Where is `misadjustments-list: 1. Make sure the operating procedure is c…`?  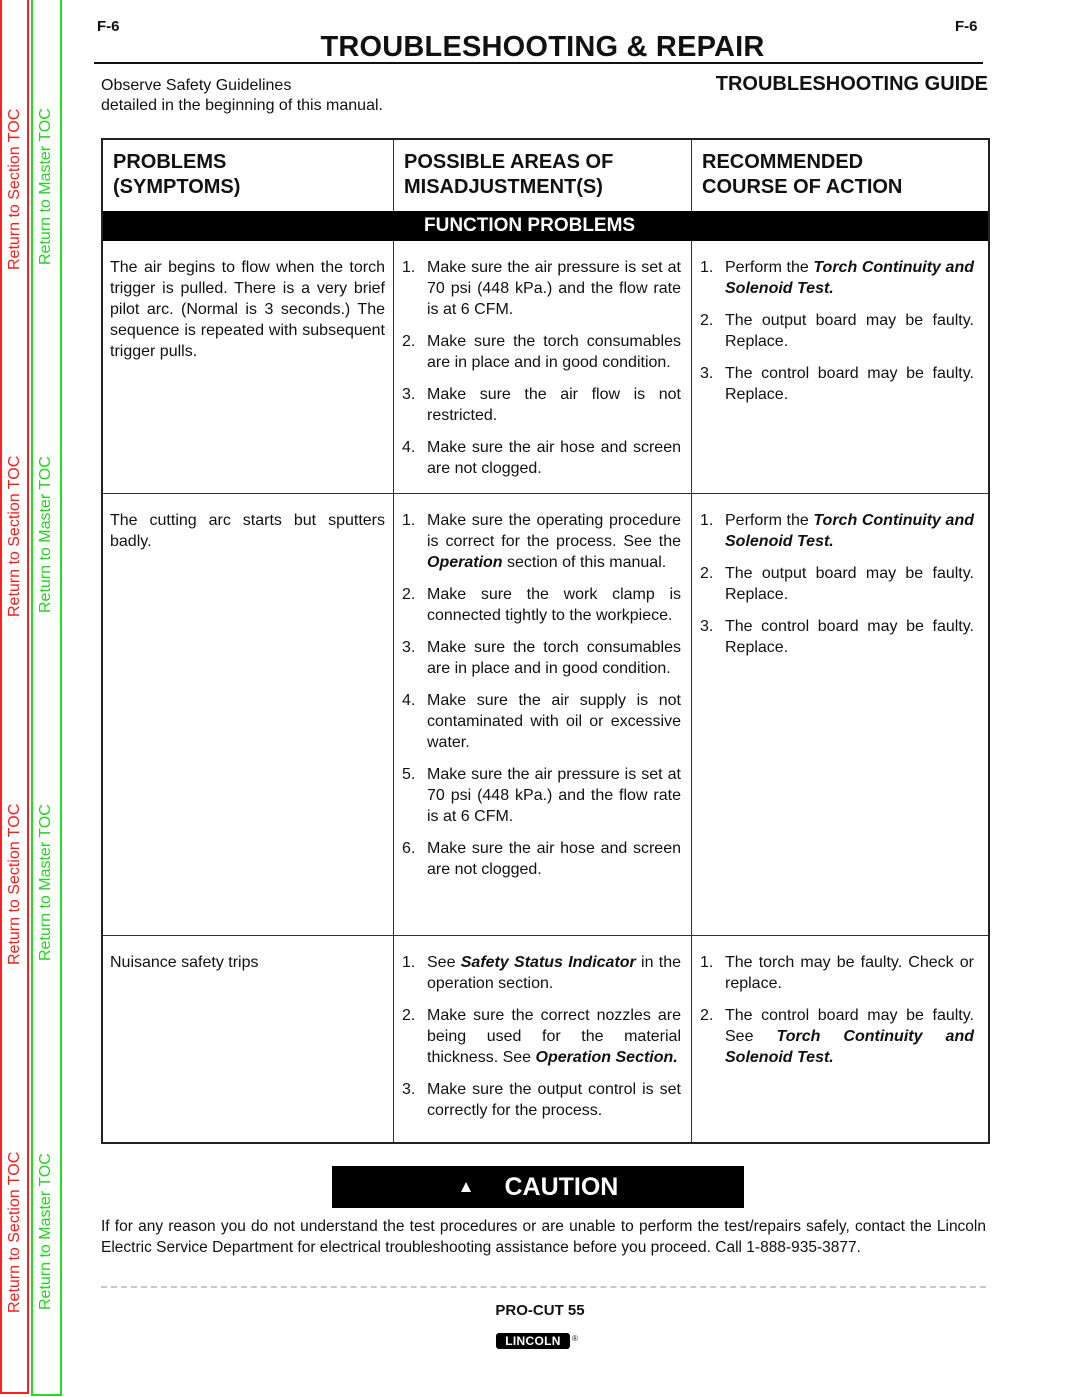
misadjustments-list: 1. Make sure the operating procedure is c… is located at coordinates (541, 695).